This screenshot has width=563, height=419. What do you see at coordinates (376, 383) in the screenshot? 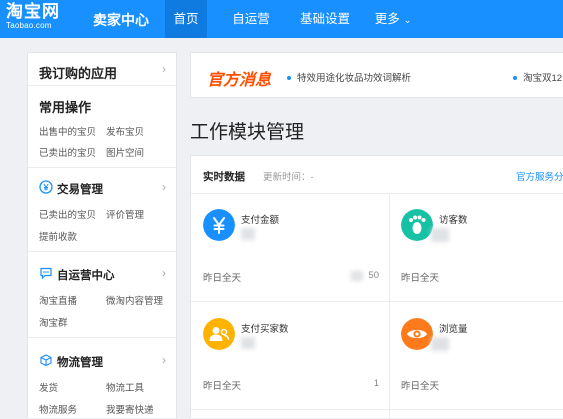
I see `yesterday-value: 1` at bounding box center [376, 383].